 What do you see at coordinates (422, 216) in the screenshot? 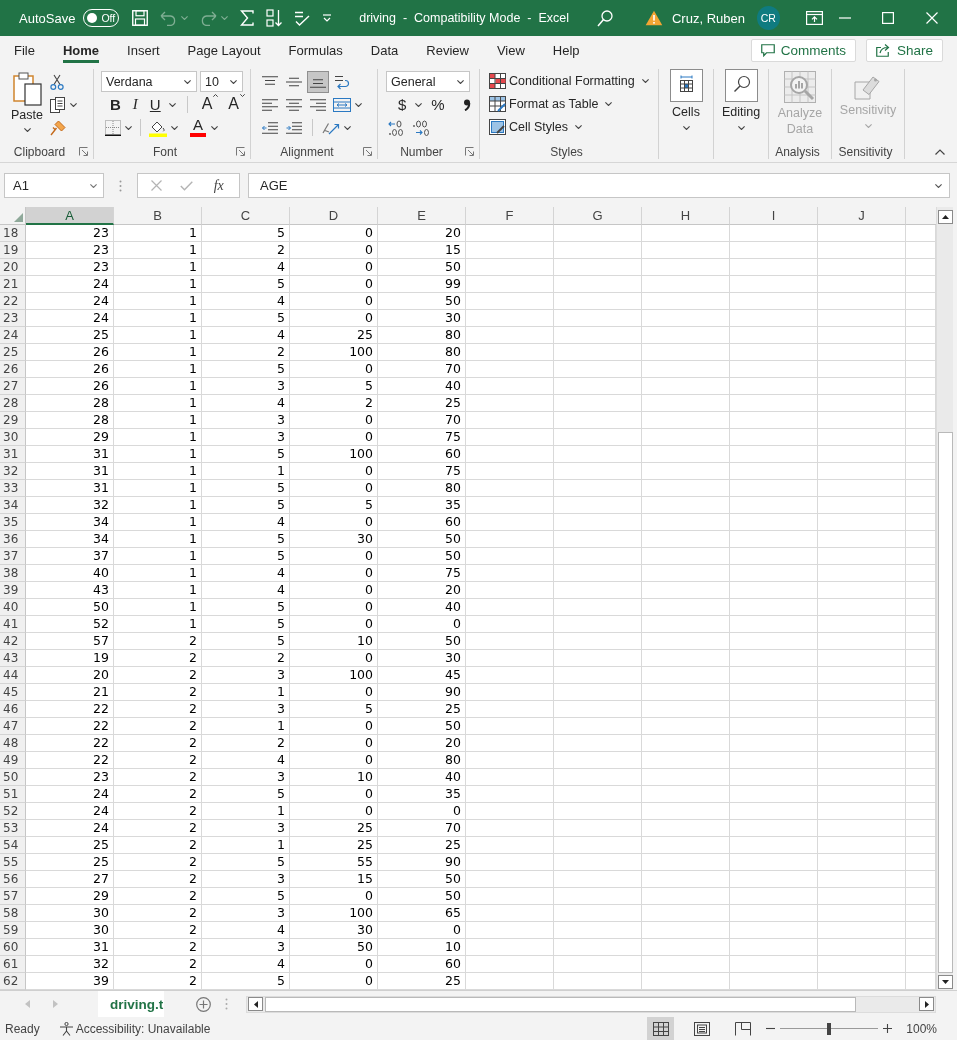
I see `column-header: E` at bounding box center [422, 216].